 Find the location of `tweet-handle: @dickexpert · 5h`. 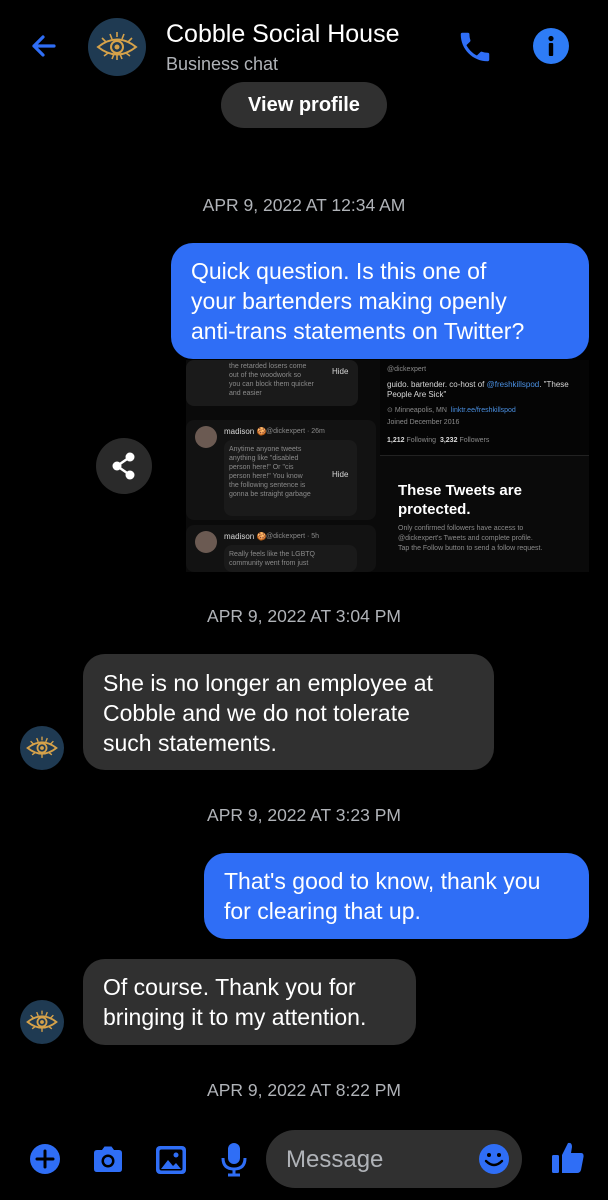

tweet-handle: @dickexpert · 5h is located at coordinates (293, 536).